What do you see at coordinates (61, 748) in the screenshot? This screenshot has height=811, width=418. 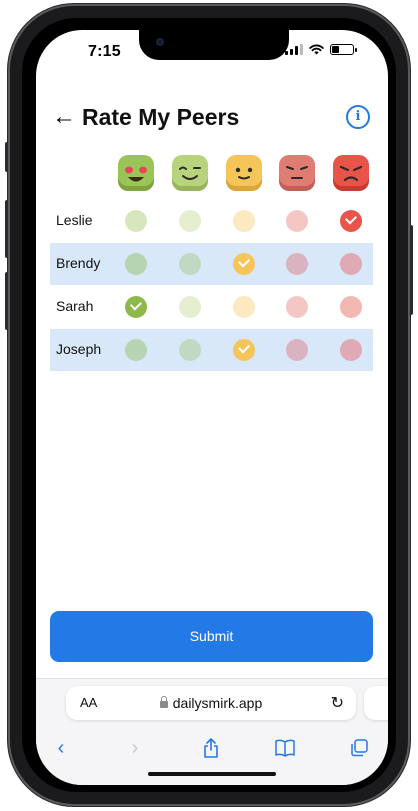 I see `back-nav-icon: ‹` at bounding box center [61, 748].